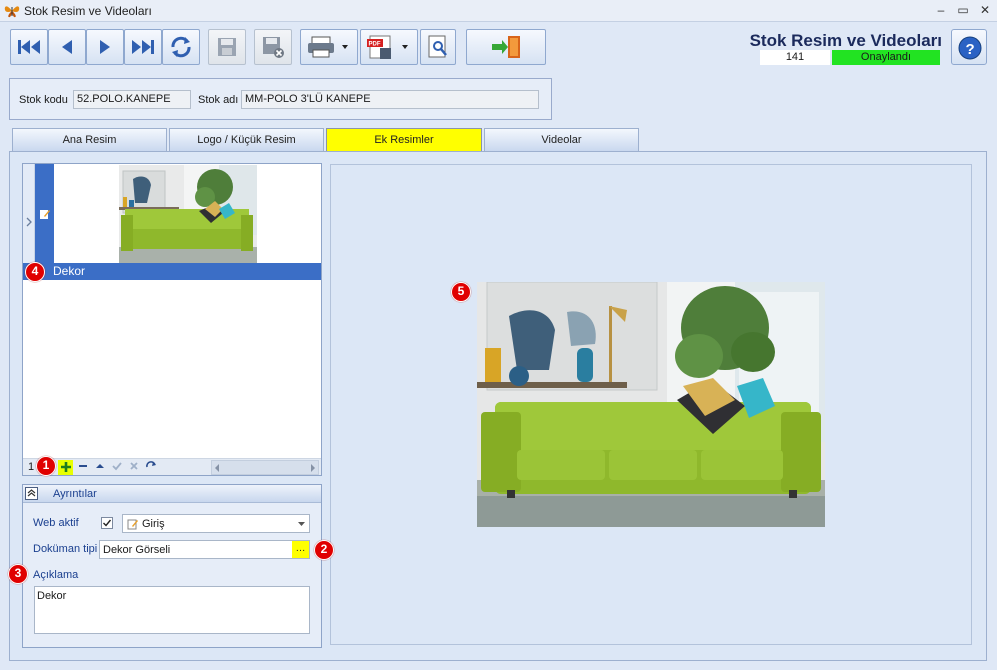 This screenshot has width=997, height=670. Describe the element at coordinates (461, 292) in the screenshot. I see `annotation-badge-5: 5` at that location.